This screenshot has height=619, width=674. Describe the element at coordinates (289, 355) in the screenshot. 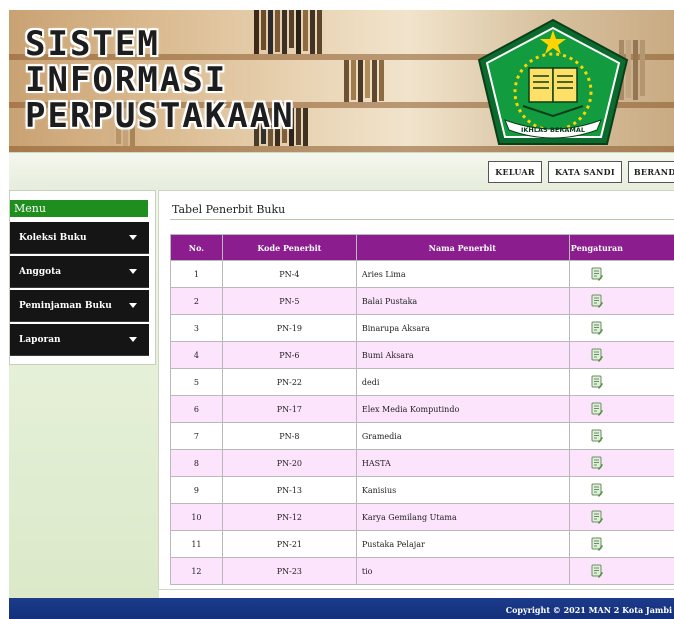

I see `cell-publisher-code: PN-6` at that location.